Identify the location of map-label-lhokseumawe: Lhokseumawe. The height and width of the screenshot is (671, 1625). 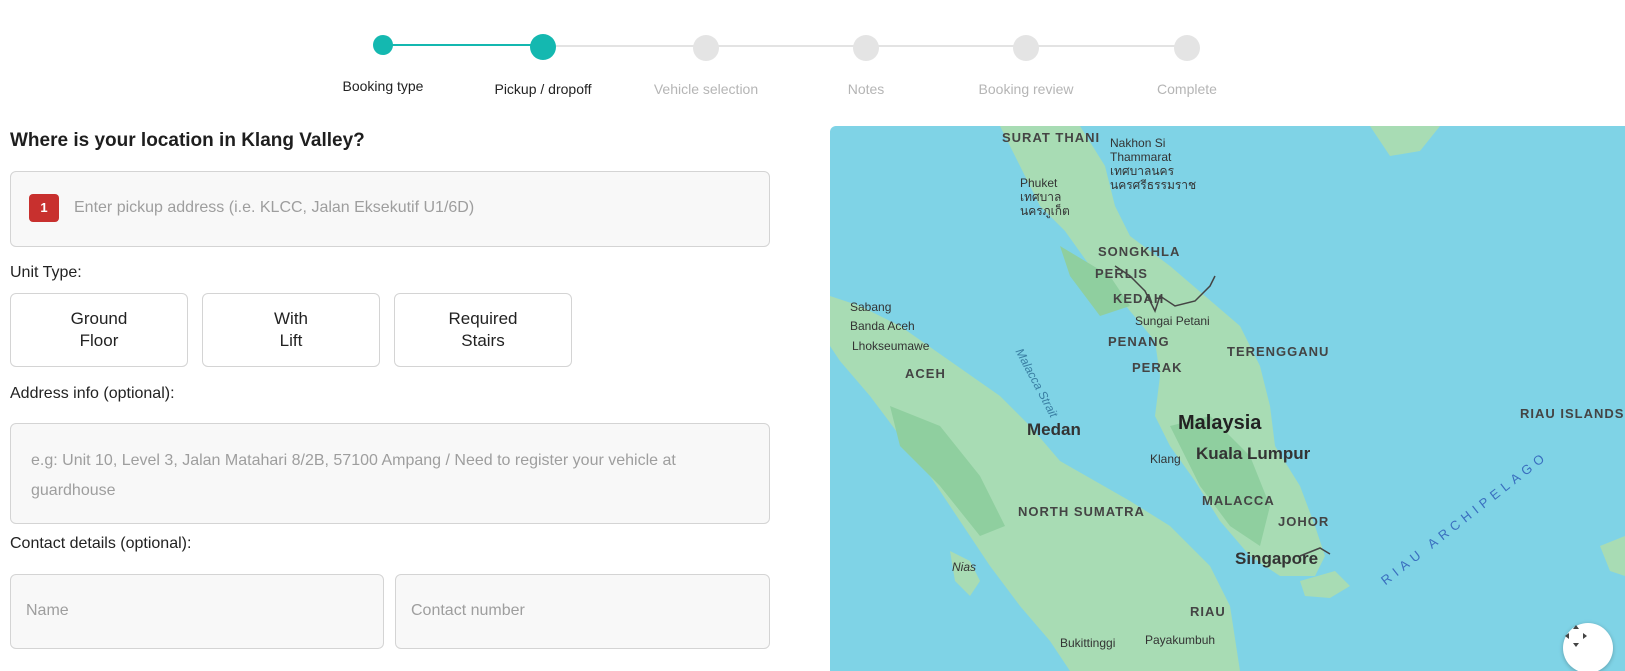
(891, 346).